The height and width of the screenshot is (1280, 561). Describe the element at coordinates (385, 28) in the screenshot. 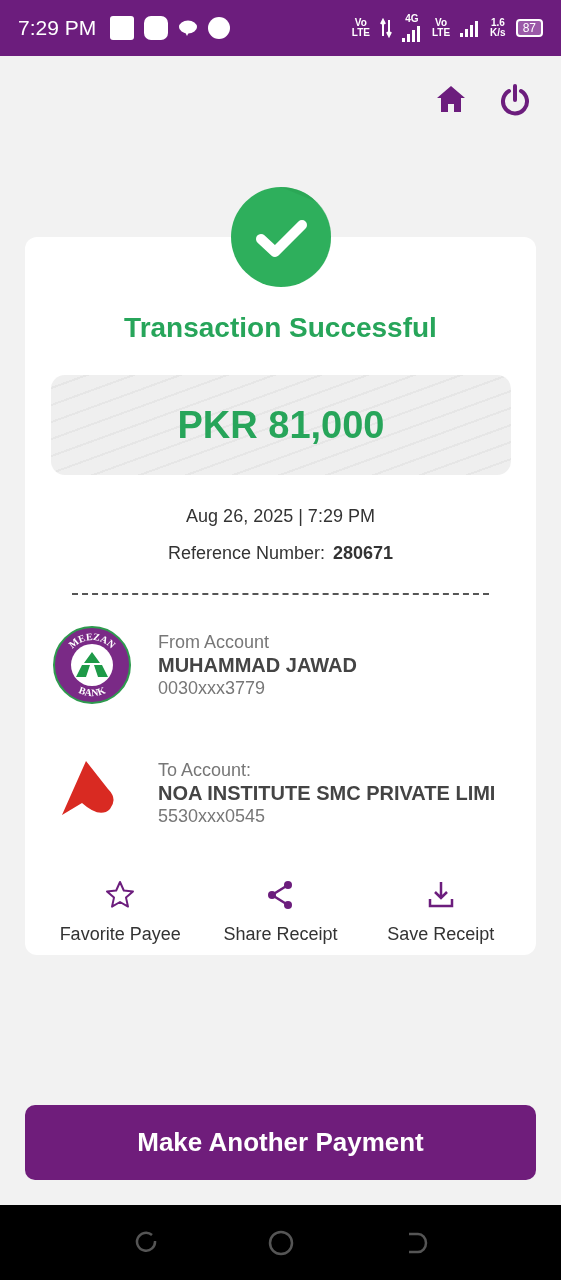

I see `data-arrows-icon` at that location.